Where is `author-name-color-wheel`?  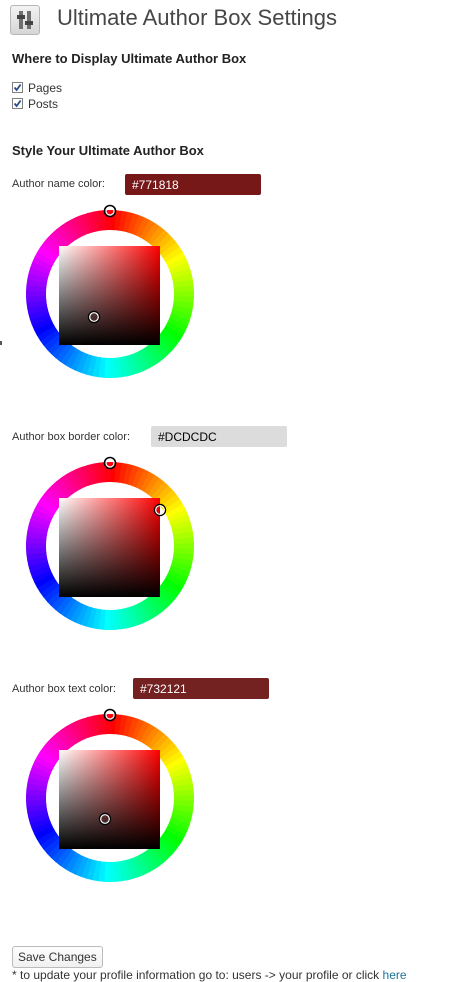 author-name-color-wheel is located at coordinates (110, 294).